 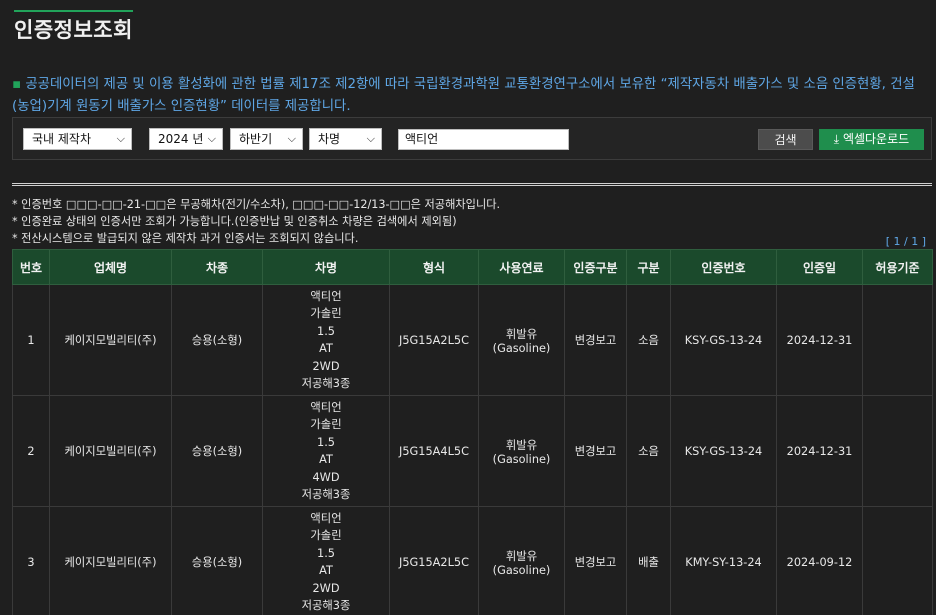 I want to click on half-select: 하반기 ⌵, so click(x=266, y=139).